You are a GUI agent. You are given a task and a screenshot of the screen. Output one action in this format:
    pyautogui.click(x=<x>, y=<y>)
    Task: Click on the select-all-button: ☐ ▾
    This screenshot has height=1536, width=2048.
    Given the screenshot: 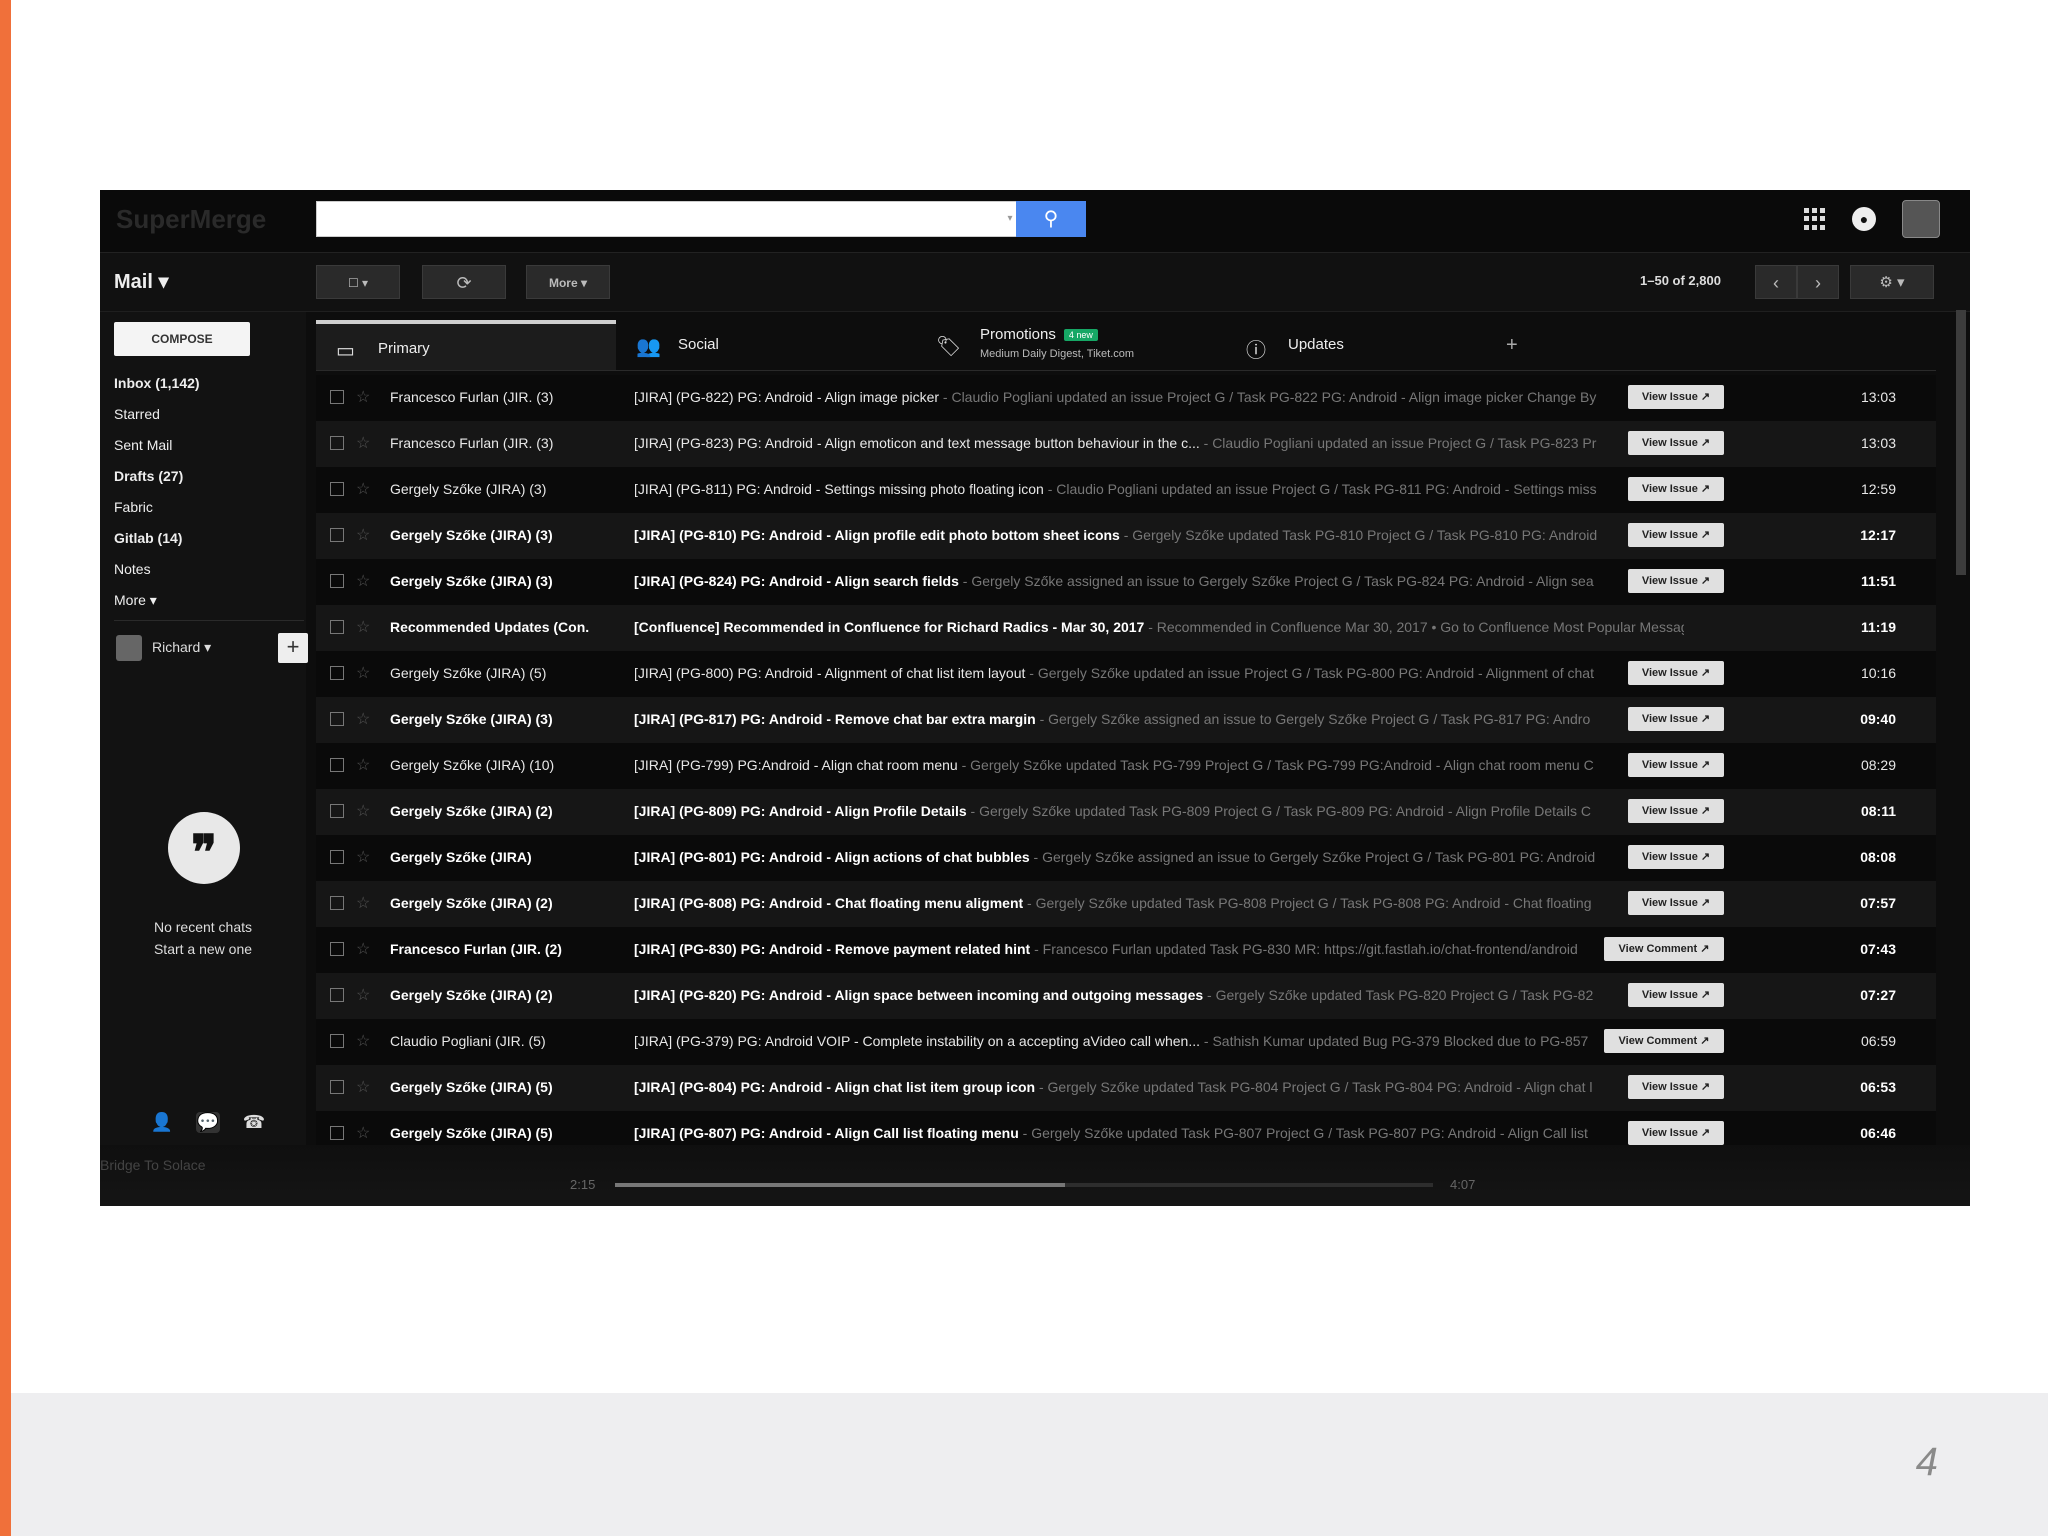 What is the action you would take?
    pyautogui.click(x=358, y=282)
    